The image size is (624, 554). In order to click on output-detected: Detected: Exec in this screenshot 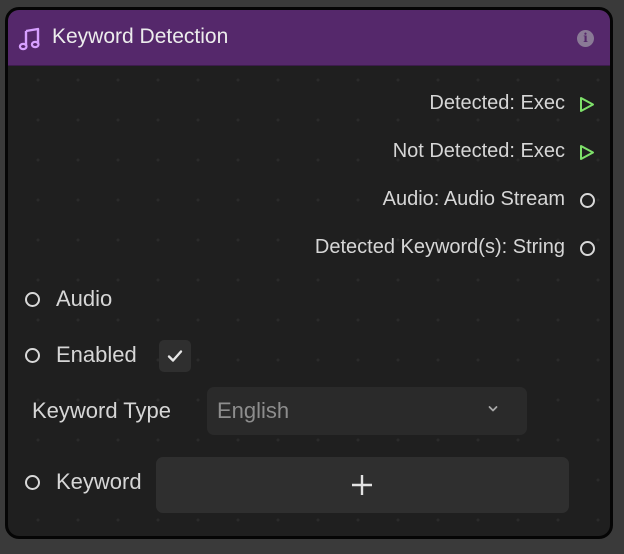, I will do `click(309, 104)`.